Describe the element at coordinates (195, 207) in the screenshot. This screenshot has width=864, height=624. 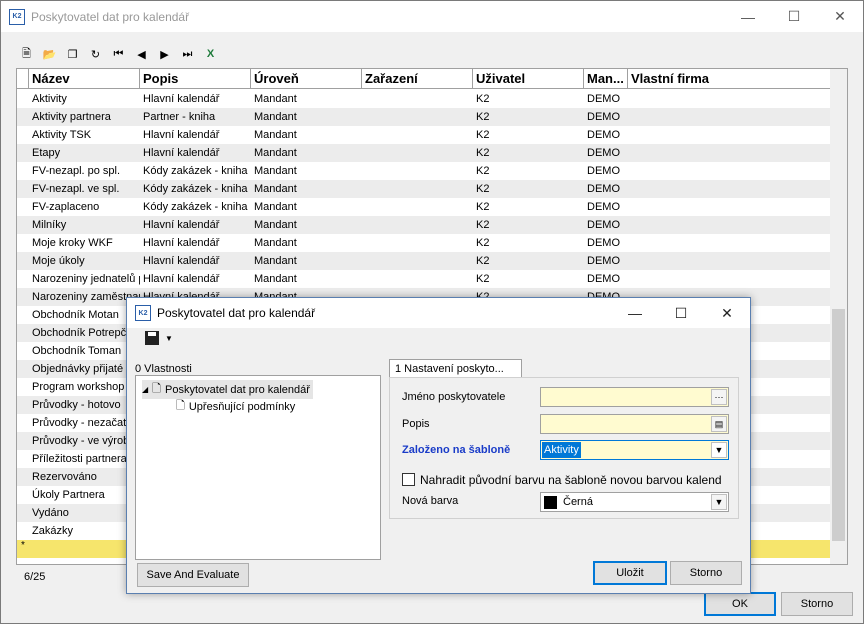
I see `table-cell: Kódy zakázek - kniha` at that location.